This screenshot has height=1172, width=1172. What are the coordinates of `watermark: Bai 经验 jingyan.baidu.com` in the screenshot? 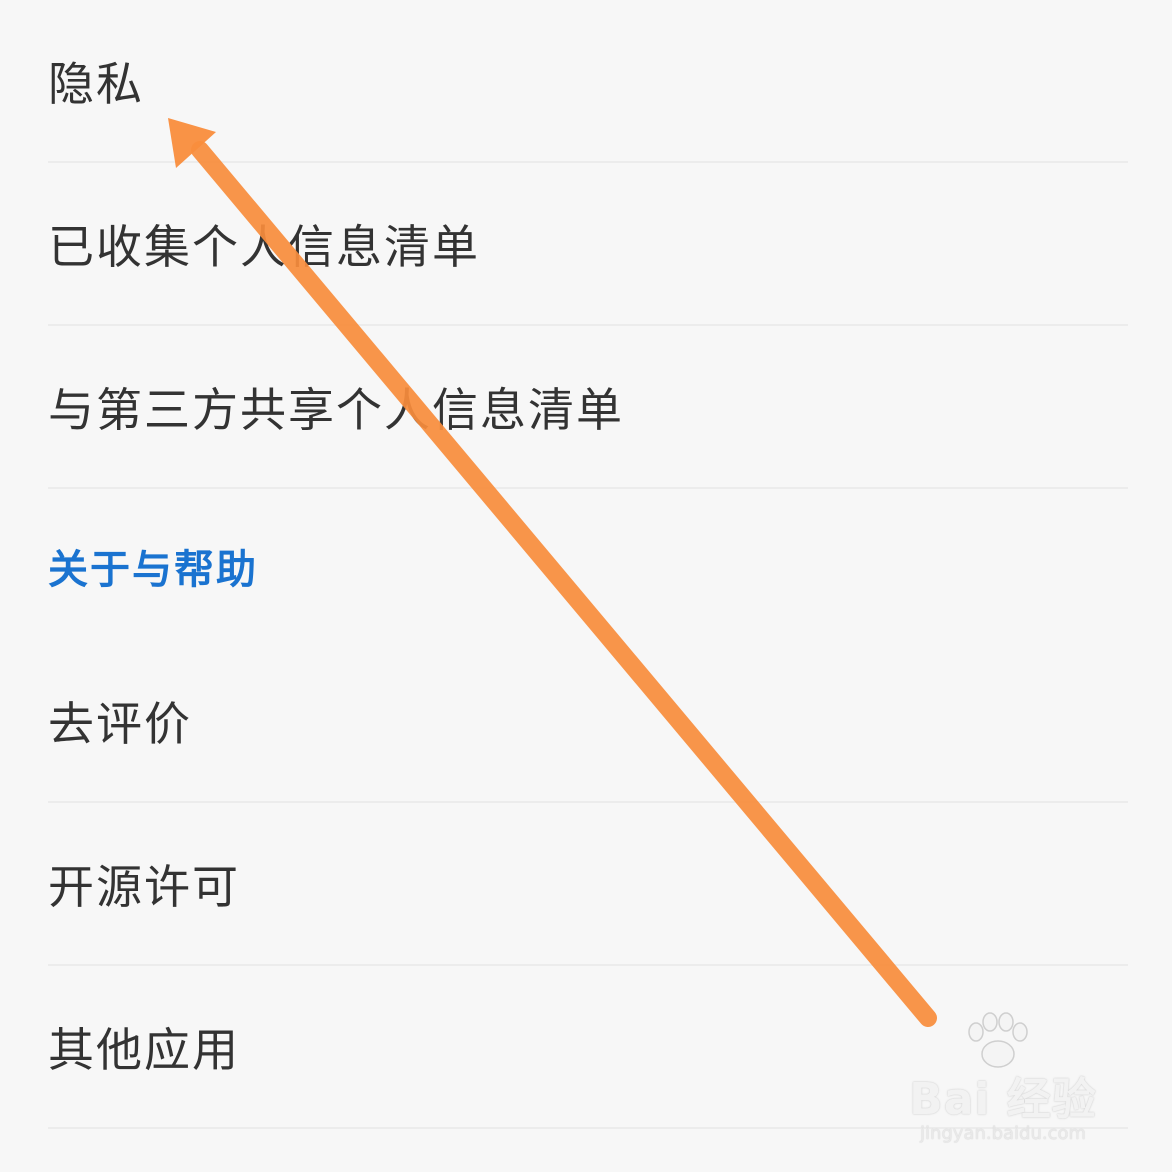 It's located at (1003, 1103).